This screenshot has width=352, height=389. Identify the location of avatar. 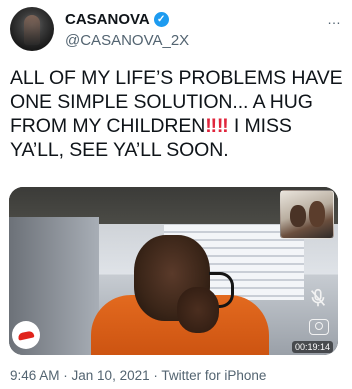
(32, 29).